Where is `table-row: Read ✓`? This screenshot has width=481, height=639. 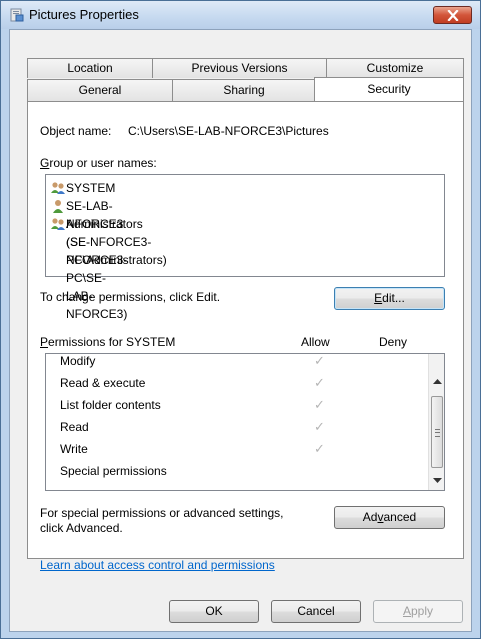 table-row: Read ✓ is located at coordinates (236, 428).